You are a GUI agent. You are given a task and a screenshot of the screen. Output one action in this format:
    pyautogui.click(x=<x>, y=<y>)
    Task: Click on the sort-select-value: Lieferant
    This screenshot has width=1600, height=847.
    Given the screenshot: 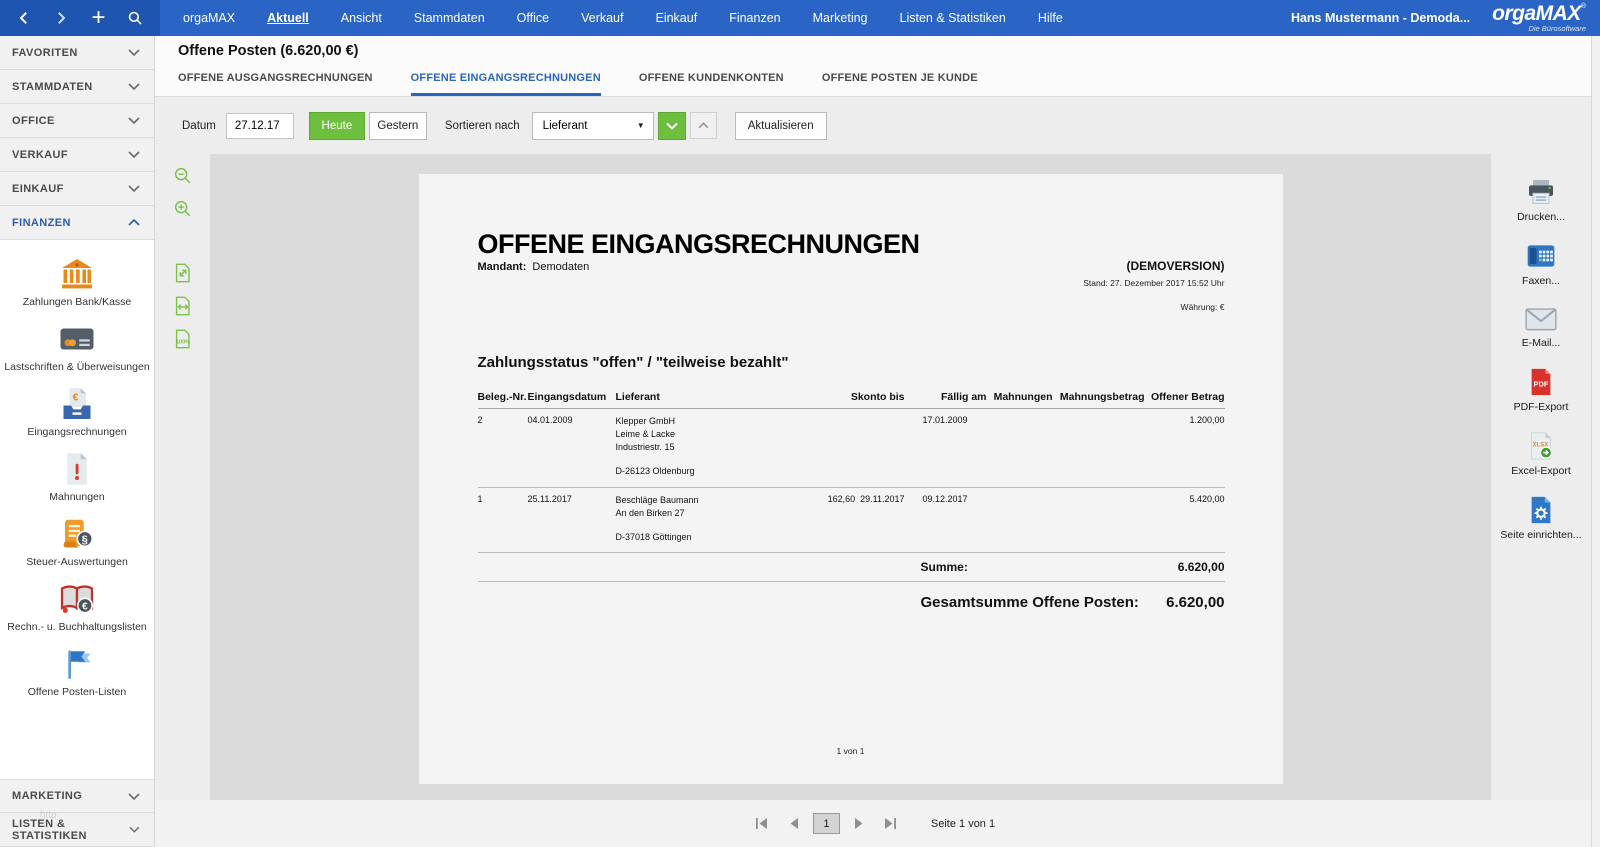 What is the action you would take?
    pyautogui.click(x=565, y=125)
    